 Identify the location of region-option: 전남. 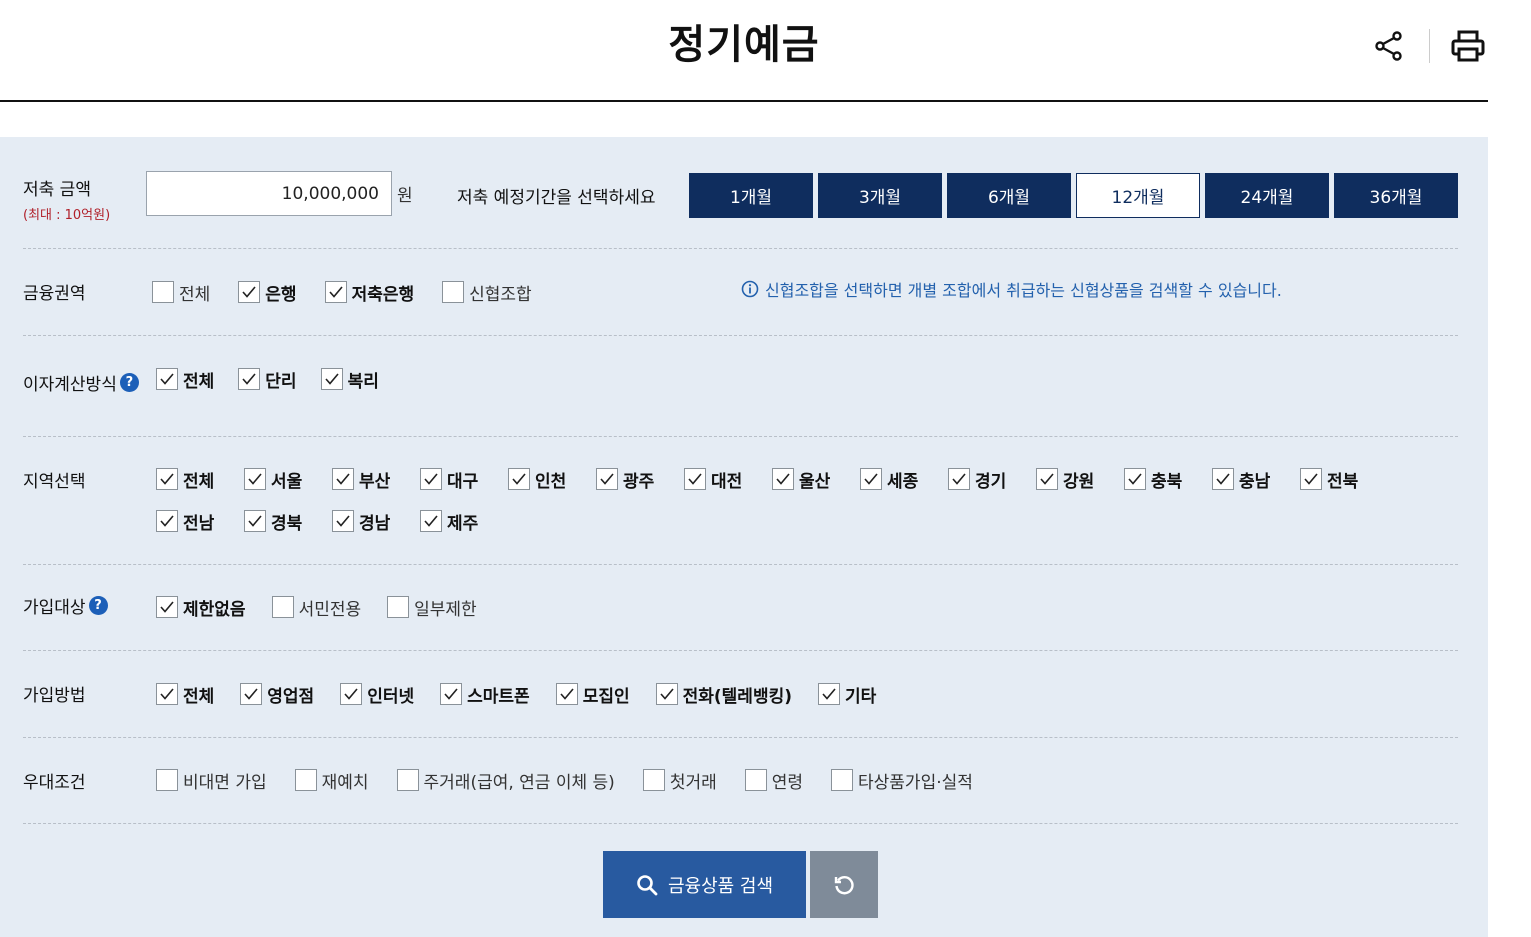
(200, 521).